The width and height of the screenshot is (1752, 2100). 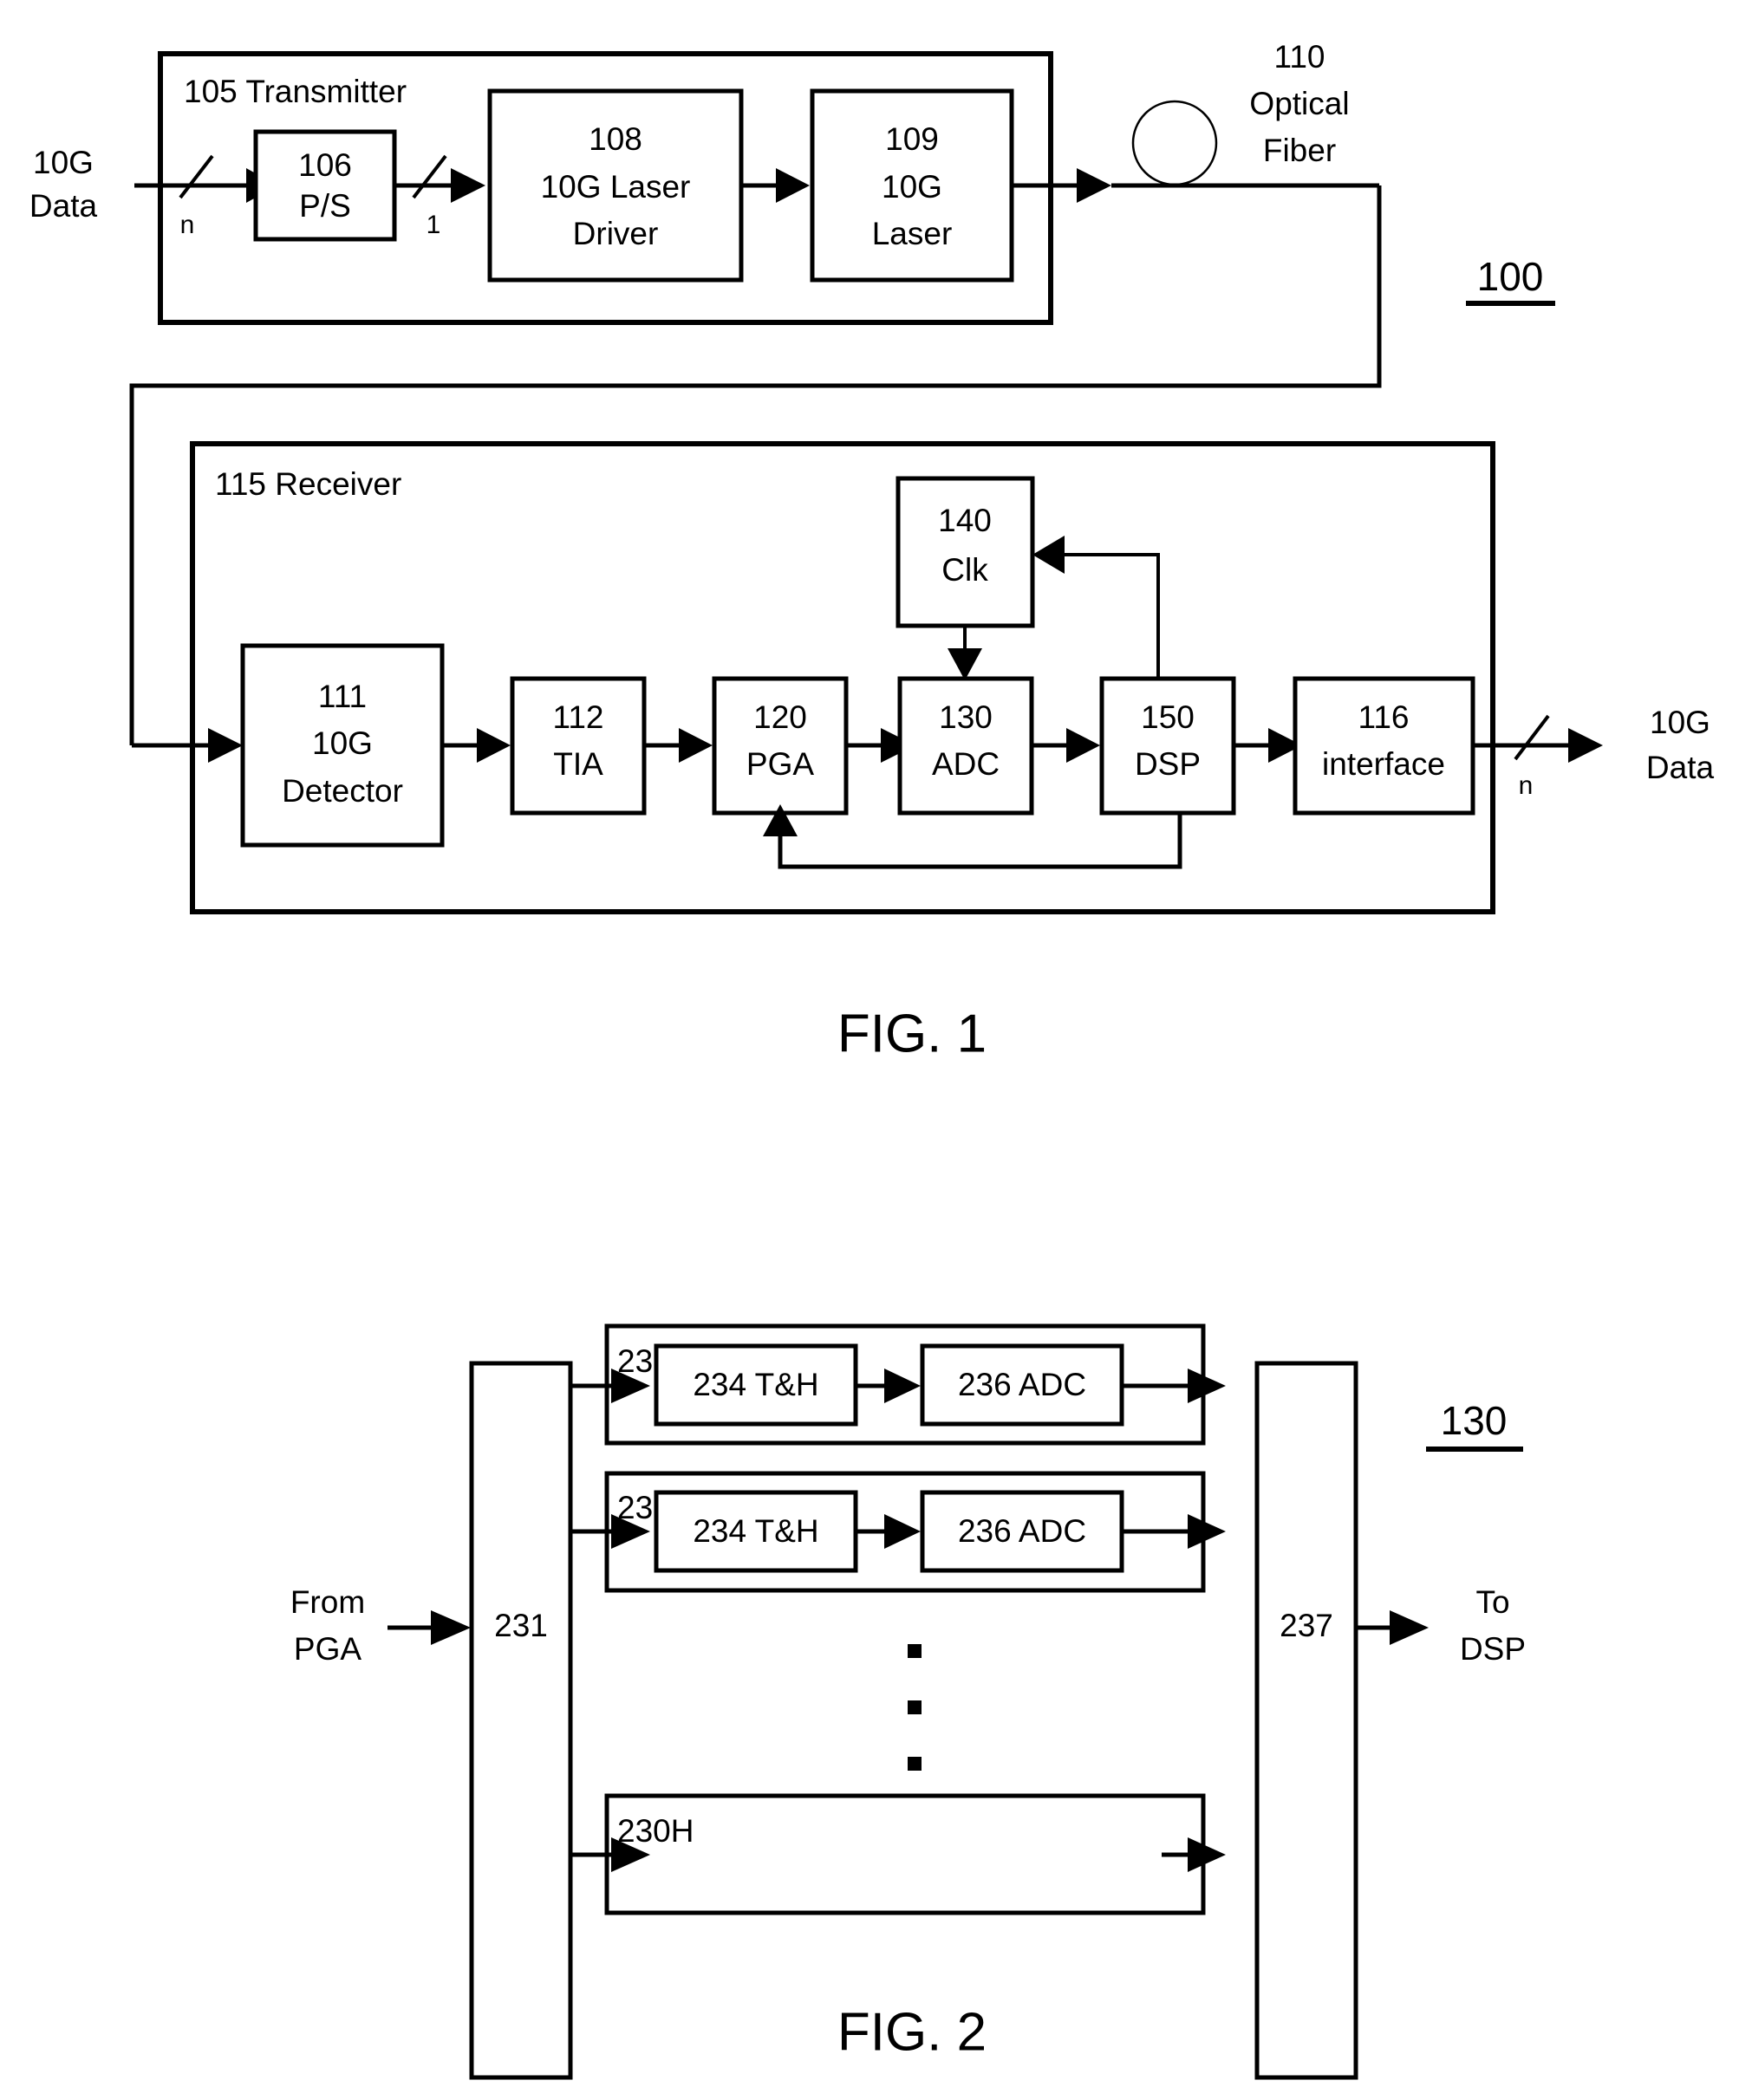 What do you see at coordinates (1168, 717) in the screenshot?
I see `block-150-line1: 150` at bounding box center [1168, 717].